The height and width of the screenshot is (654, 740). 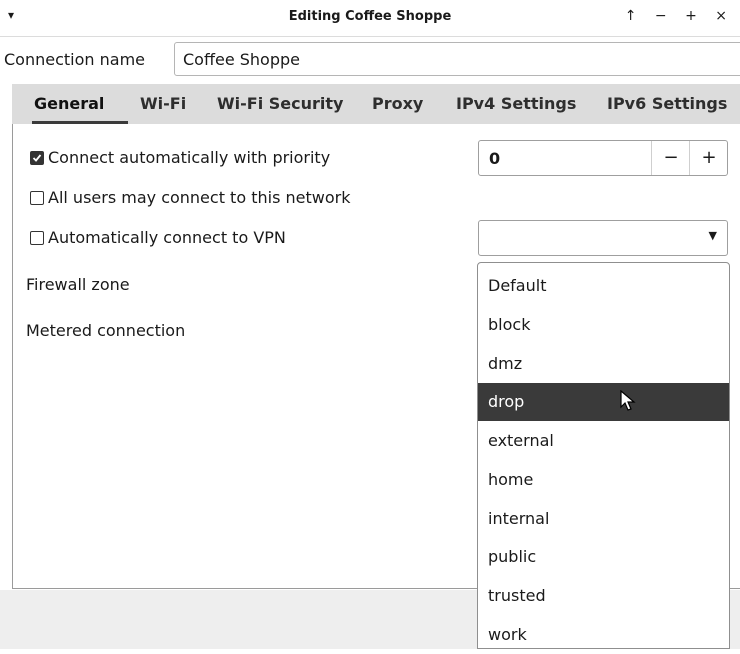 I want to click on auto-vpn-checkbox, so click(x=37, y=237).